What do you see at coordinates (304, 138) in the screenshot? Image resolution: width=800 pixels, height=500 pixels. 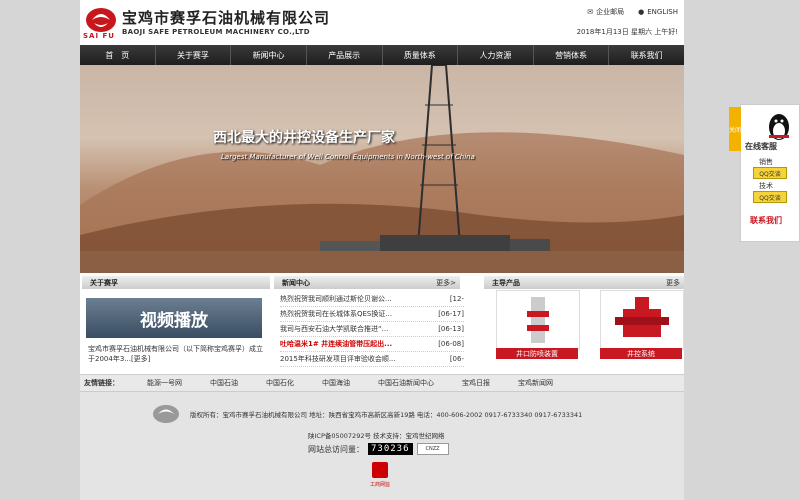 I see `banner-title: 西北最大的井控设备生产厂家` at bounding box center [304, 138].